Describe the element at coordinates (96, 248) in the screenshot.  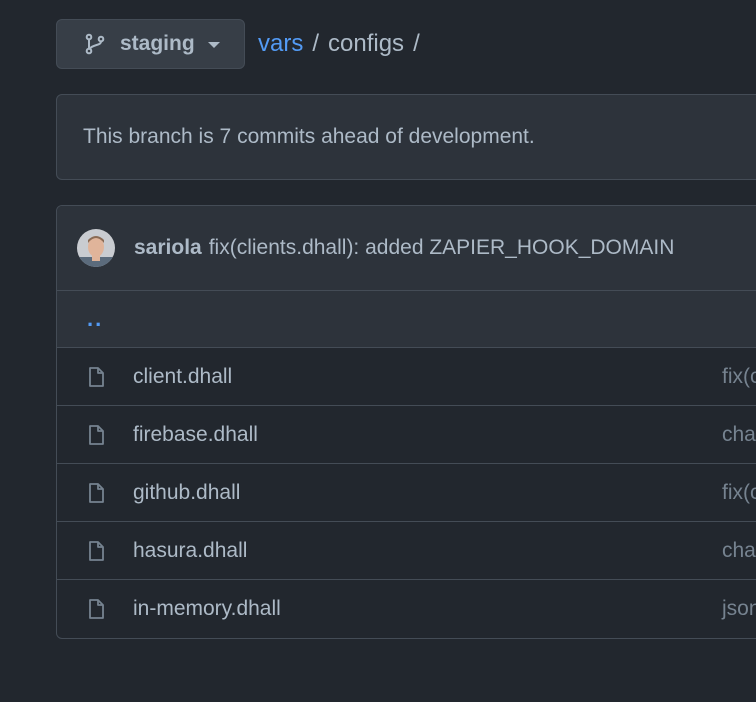
I see `avatar` at that location.